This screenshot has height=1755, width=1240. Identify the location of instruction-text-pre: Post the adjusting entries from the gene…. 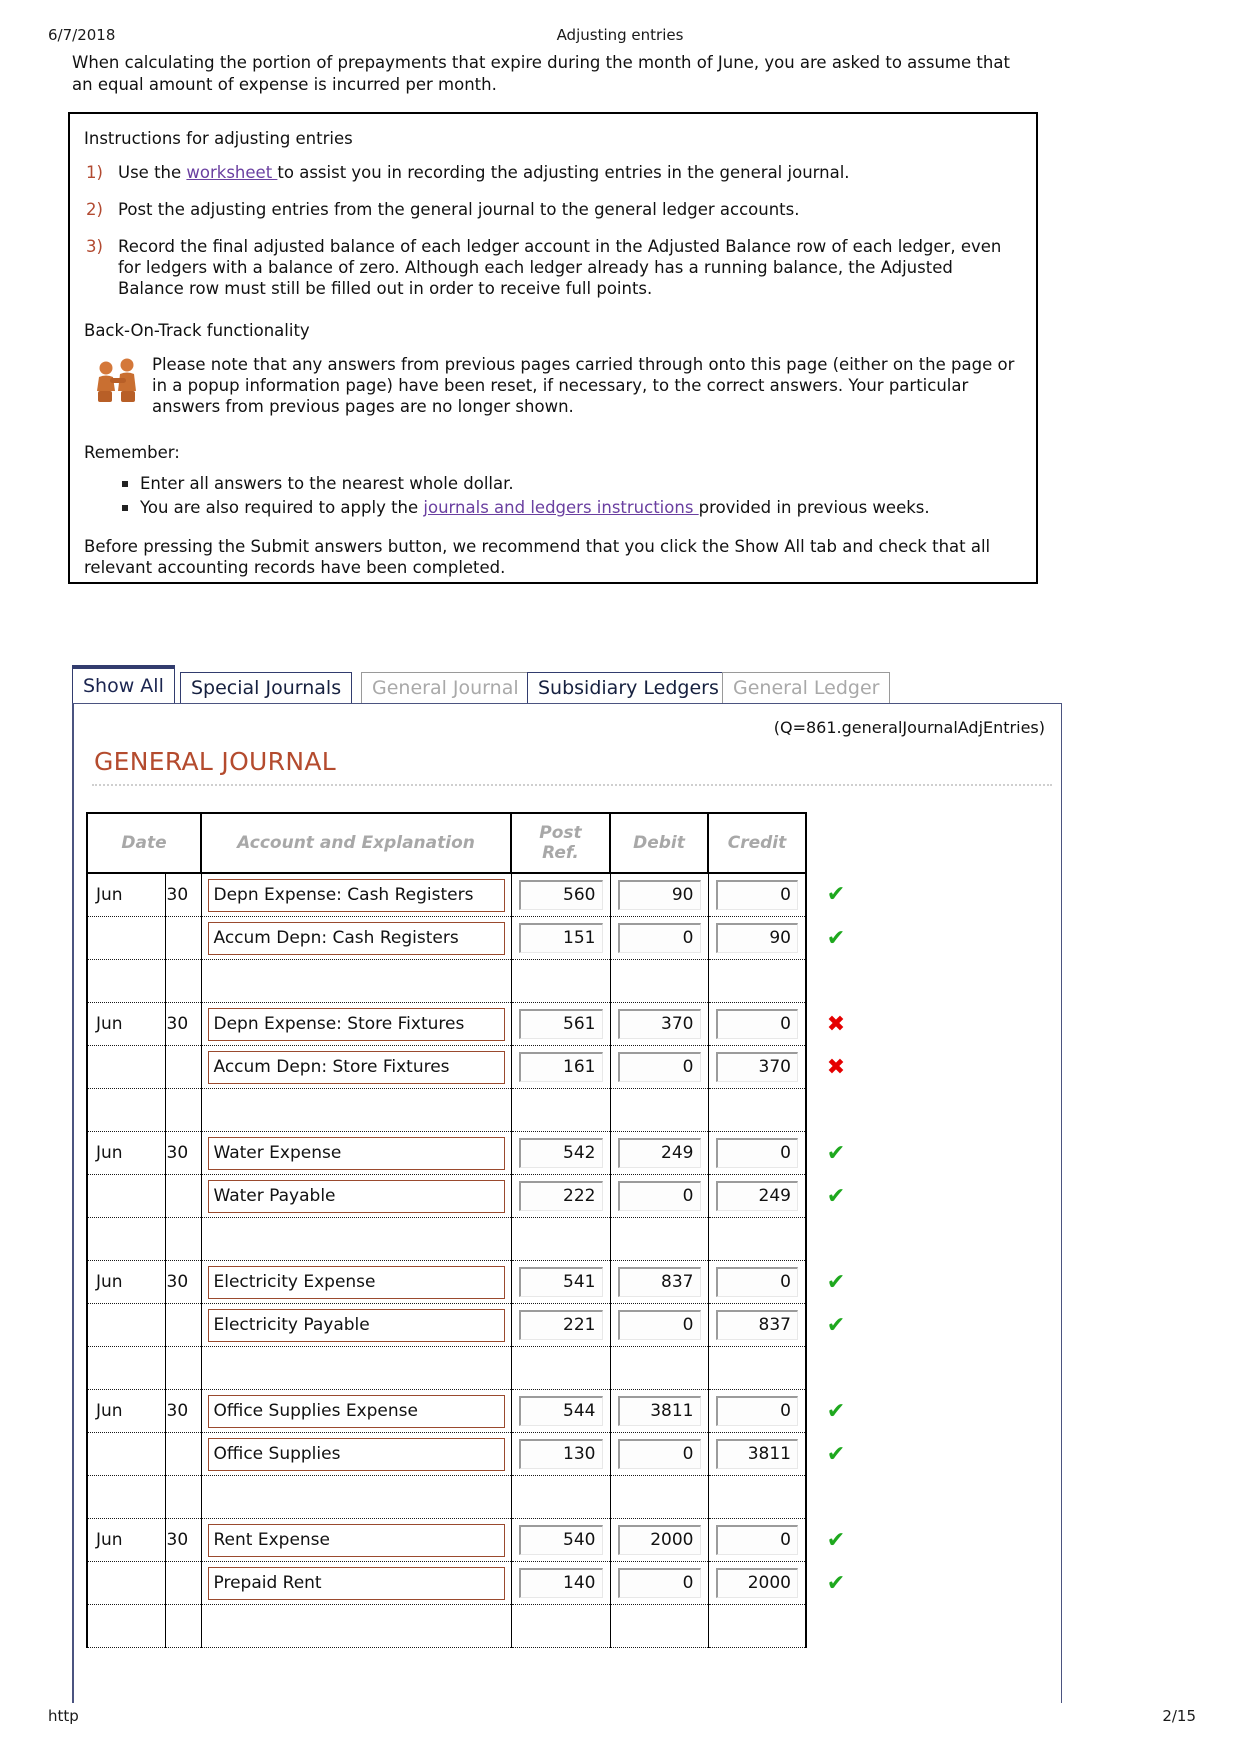
(459, 209).